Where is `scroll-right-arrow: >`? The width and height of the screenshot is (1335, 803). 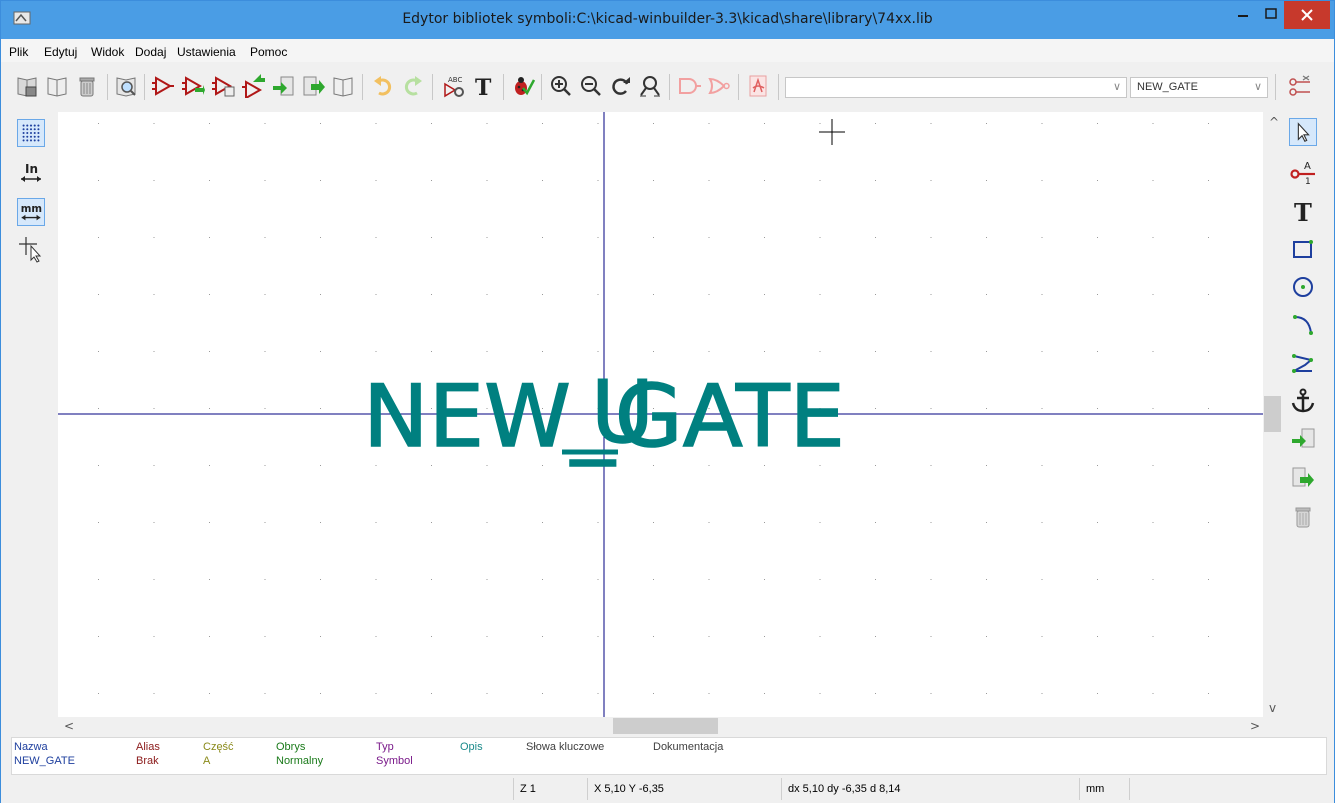
scroll-right-arrow: > is located at coordinates (1255, 726).